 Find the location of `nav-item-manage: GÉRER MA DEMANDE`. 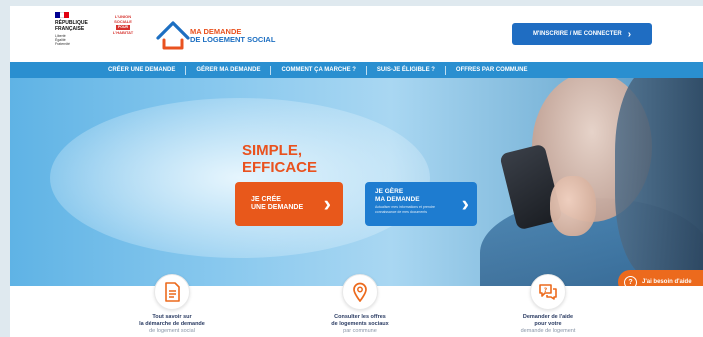

nav-item-manage: GÉRER MA DEMANDE is located at coordinates (228, 70).